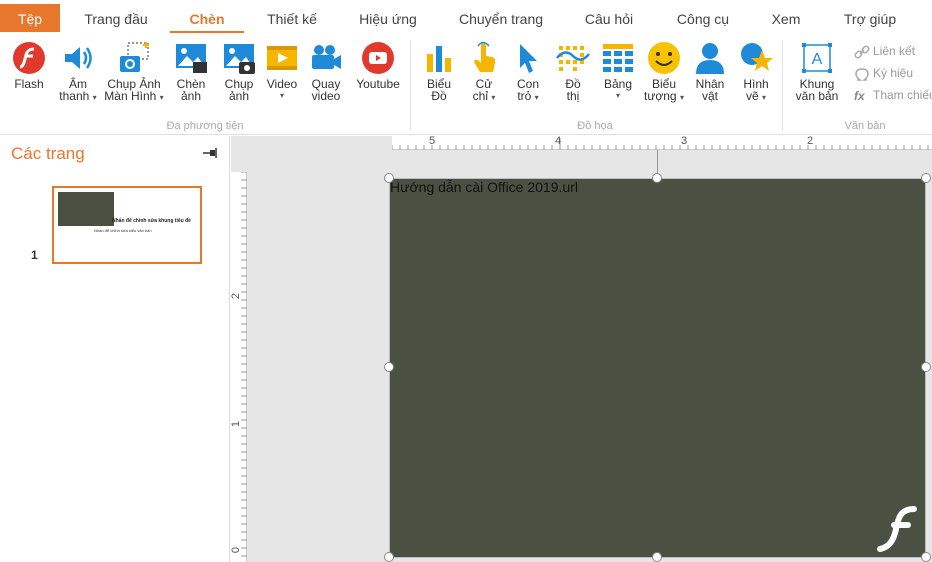  What do you see at coordinates (48, 153) in the screenshot?
I see `panel-title: Các trang` at bounding box center [48, 153].